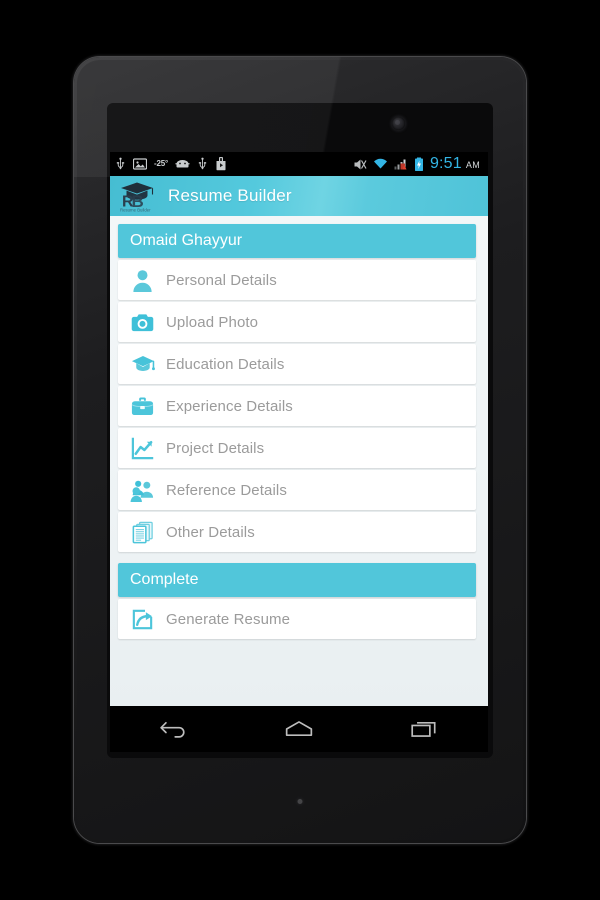 This screenshot has height=900, width=600. I want to click on cellular-signal-icon, so click(400, 164).